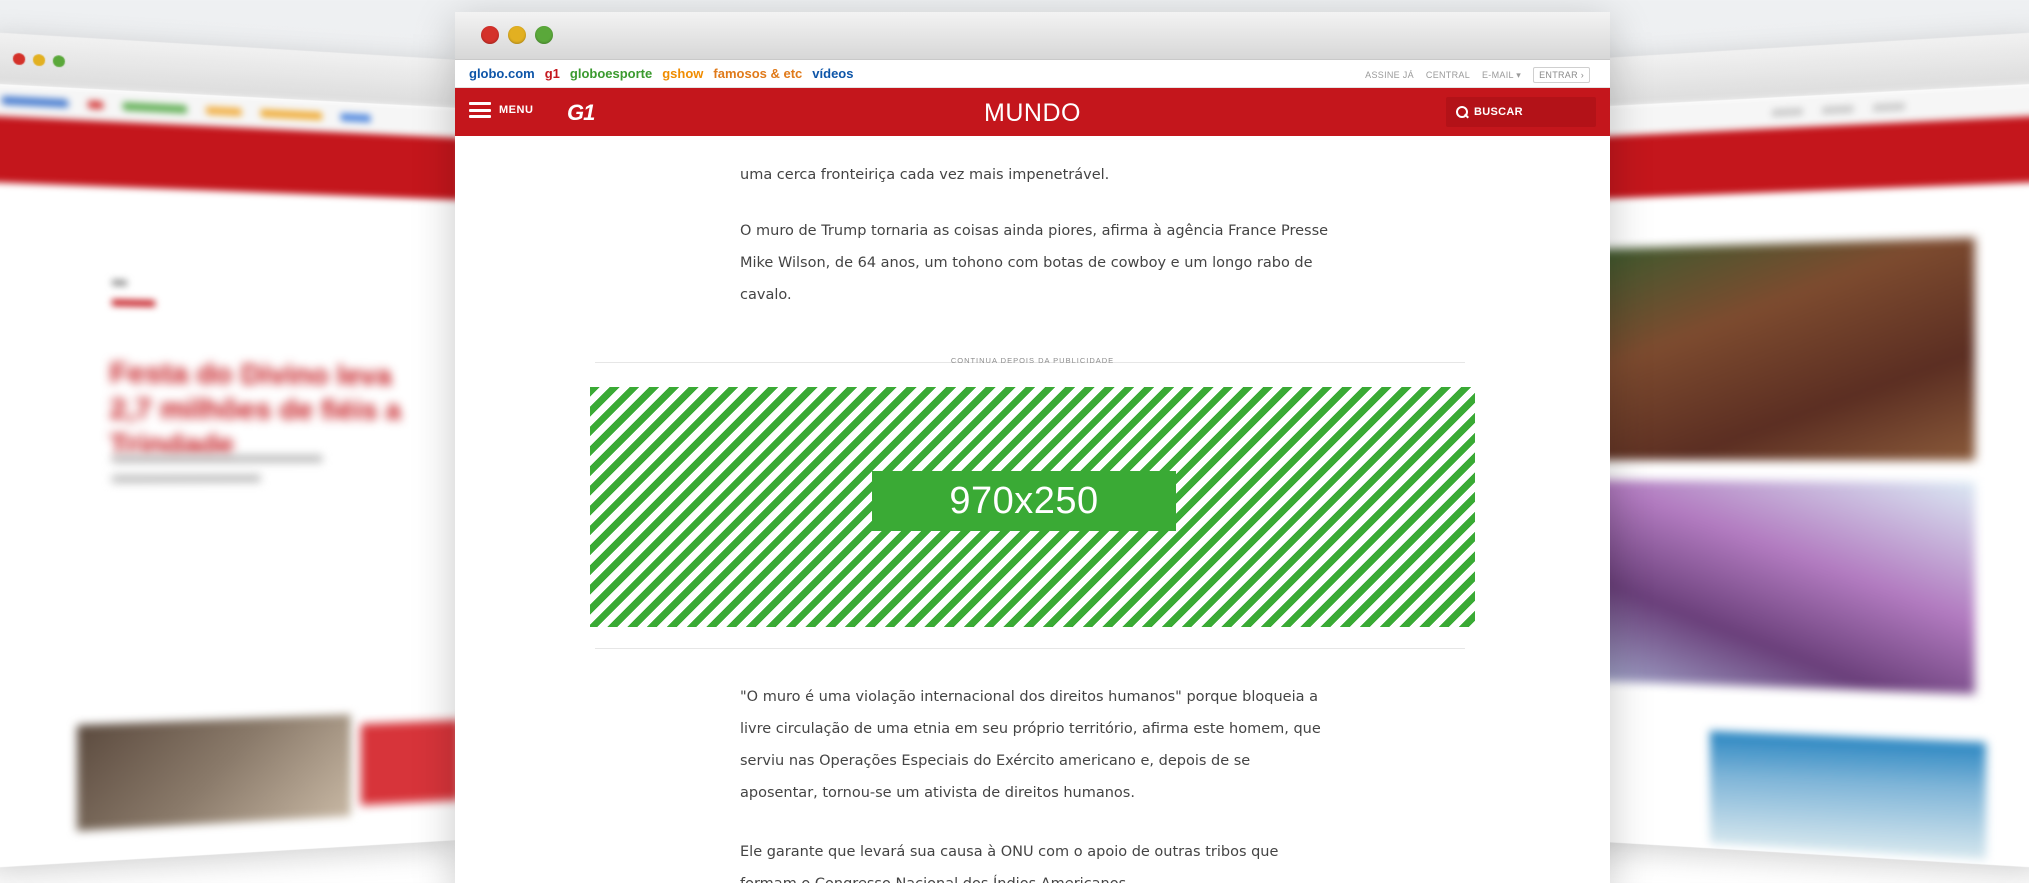 The height and width of the screenshot is (883, 2029). What do you see at coordinates (410, 763) in the screenshot?
I see `article-teaser` at bounding box center [410, 763].